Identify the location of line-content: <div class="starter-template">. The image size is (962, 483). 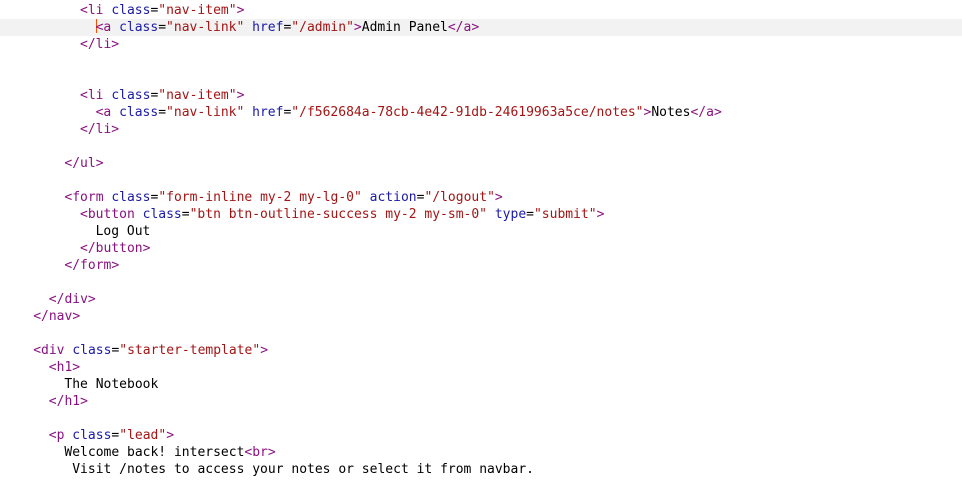
(150, 350).